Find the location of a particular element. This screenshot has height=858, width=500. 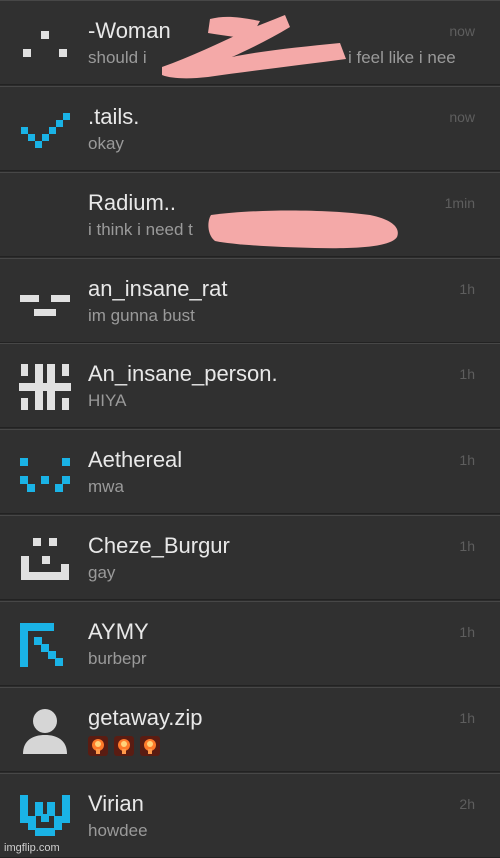

default-user-icon is located at coordinates (45, 731).